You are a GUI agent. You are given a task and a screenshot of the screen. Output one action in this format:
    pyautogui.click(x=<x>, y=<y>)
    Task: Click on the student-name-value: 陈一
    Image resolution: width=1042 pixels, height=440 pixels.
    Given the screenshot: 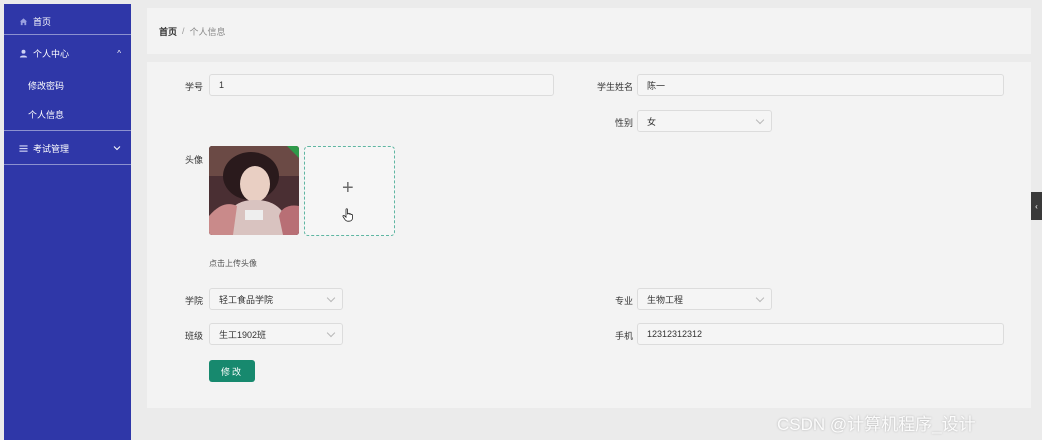 What is the action you would take?
    pyautogui.click(x=656, y=85)
    